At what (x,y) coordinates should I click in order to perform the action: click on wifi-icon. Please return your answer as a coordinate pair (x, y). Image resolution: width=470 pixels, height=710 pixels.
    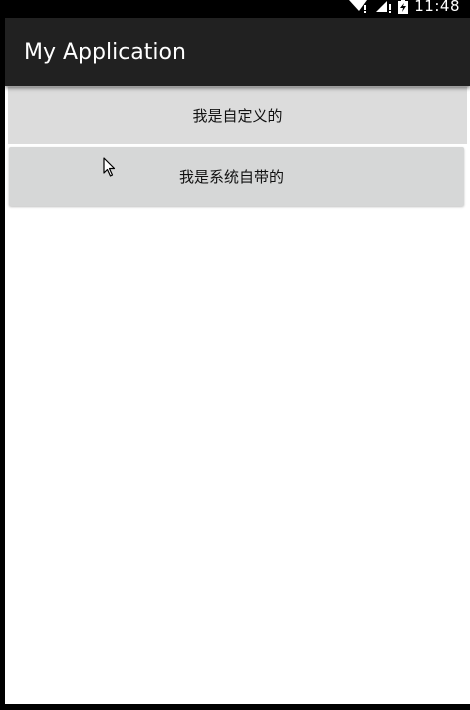
    Looking at the image, I should click on (358, 6).